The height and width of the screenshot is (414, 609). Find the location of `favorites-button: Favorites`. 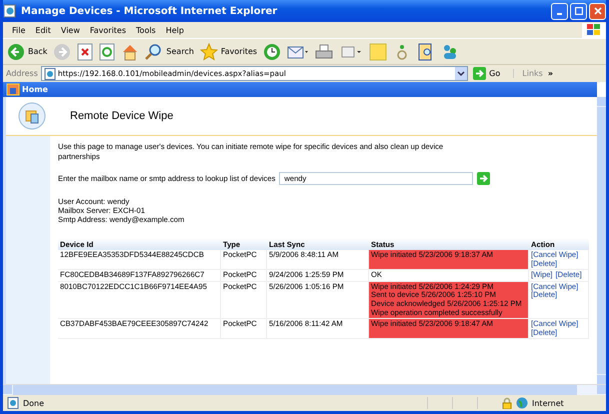

favorites-button: Favorites is located at coordinates (229, 51).